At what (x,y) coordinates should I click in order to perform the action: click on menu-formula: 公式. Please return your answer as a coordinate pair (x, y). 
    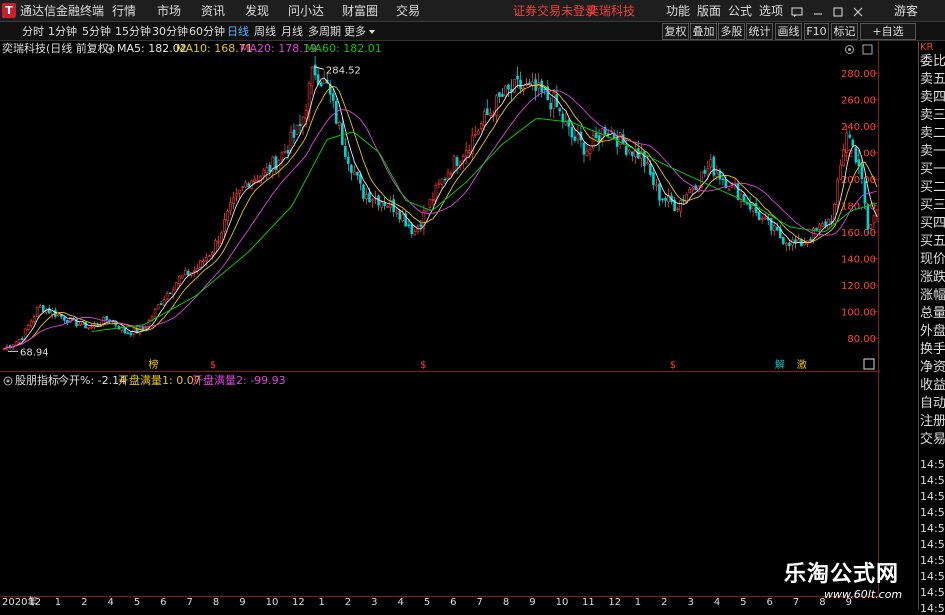
    Looking at the image, I should click on (740, 11).